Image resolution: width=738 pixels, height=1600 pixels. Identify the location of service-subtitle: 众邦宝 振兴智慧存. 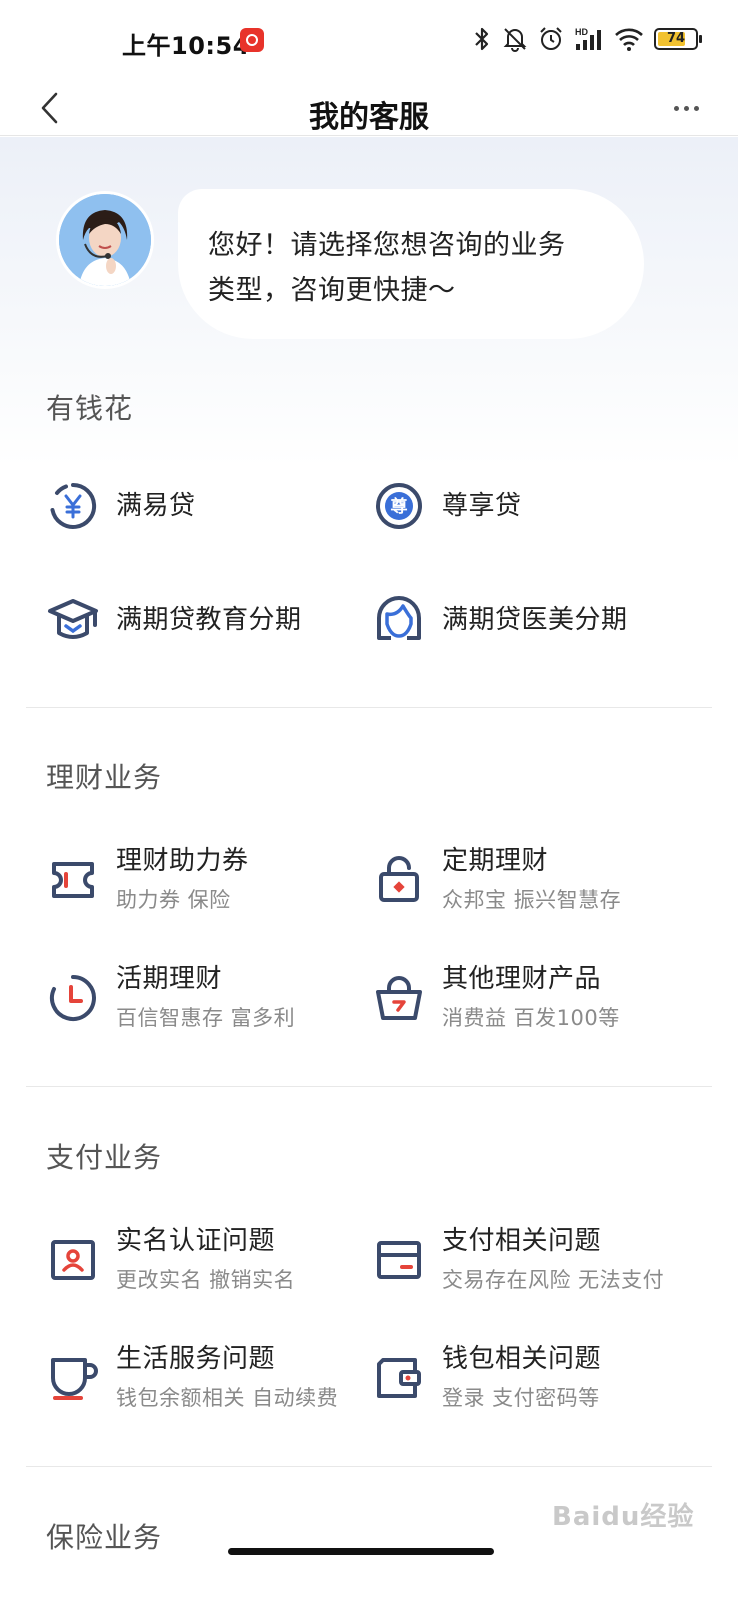
(532, 900).